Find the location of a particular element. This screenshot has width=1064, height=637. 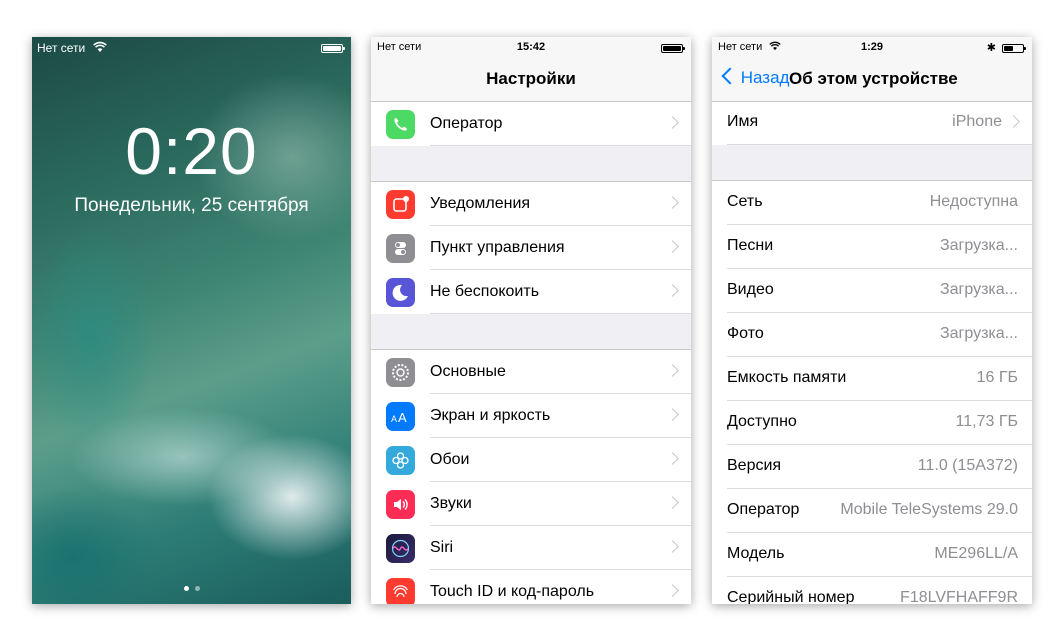

wallpaper-icon is located at coordinates (400, 460).